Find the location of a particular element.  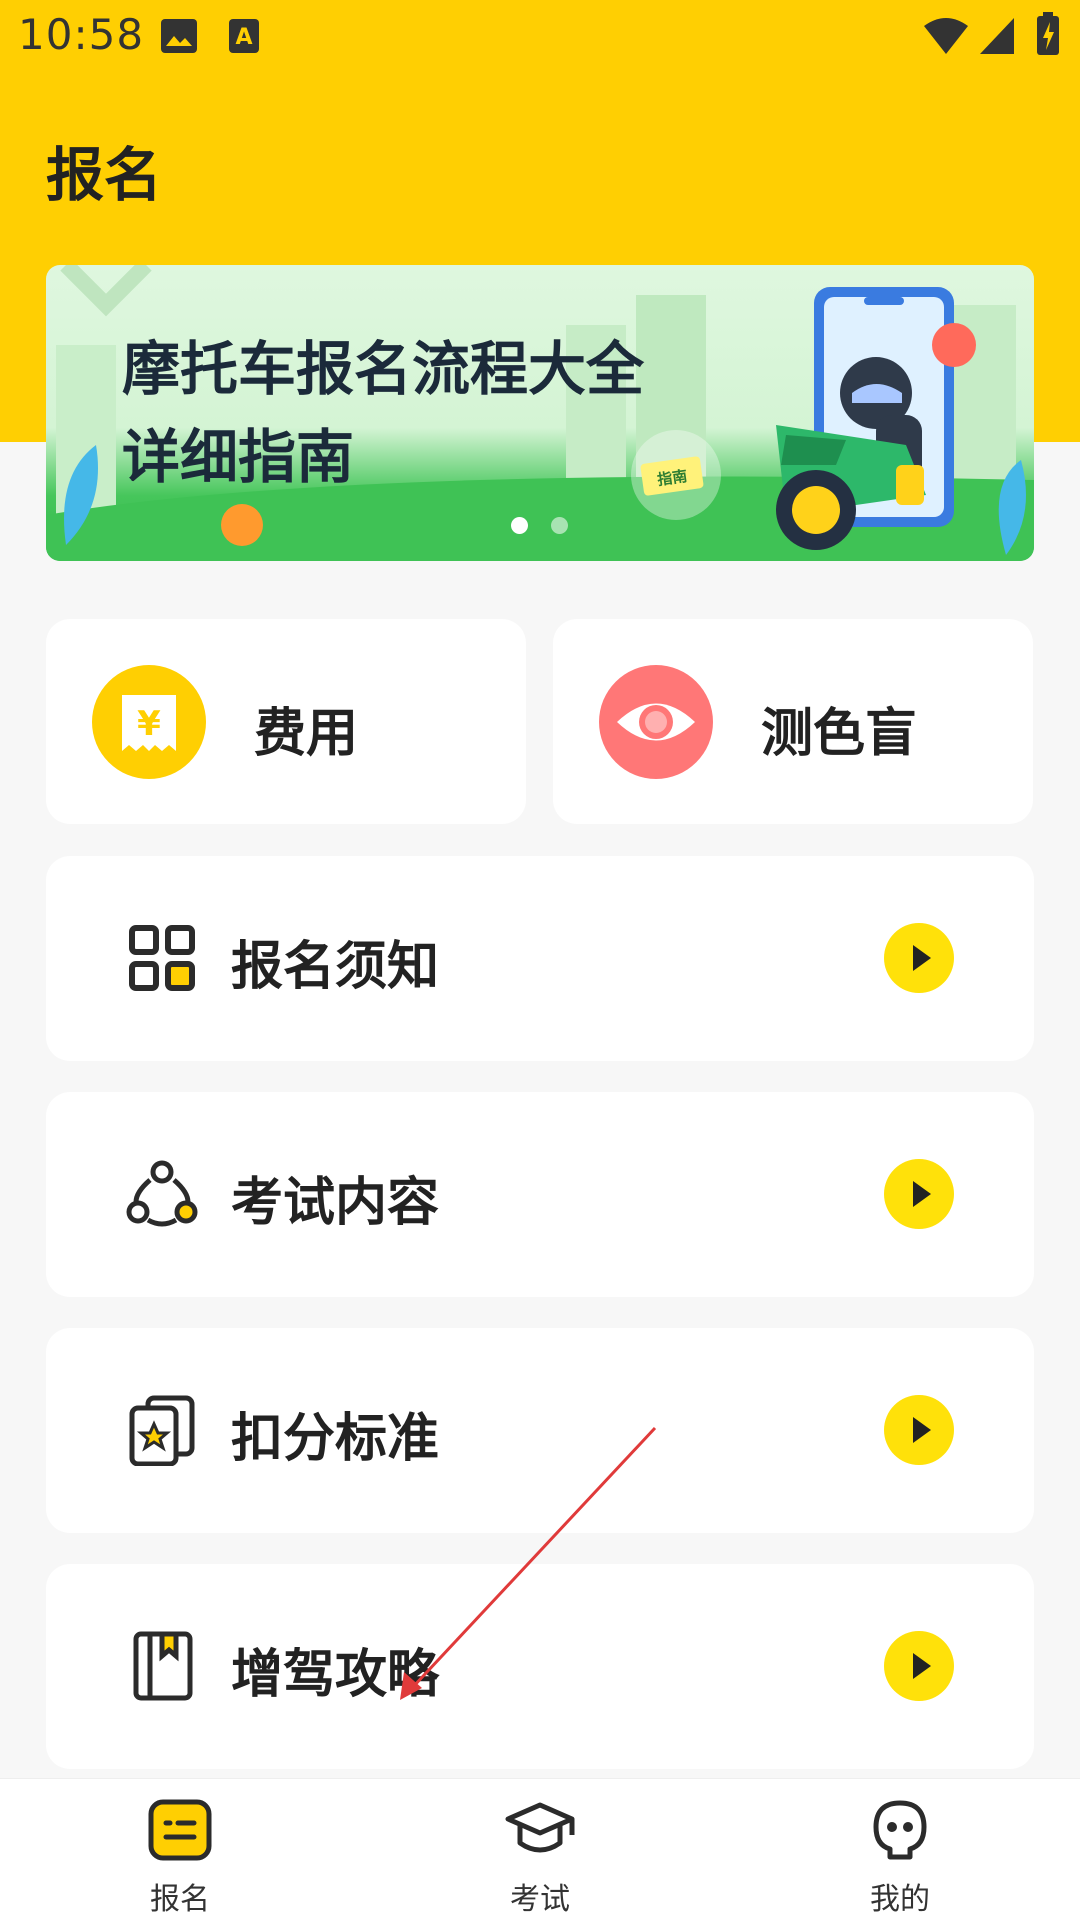

bottom-nav: 报名 考试 我的 is located at coordinates (540, 1849).